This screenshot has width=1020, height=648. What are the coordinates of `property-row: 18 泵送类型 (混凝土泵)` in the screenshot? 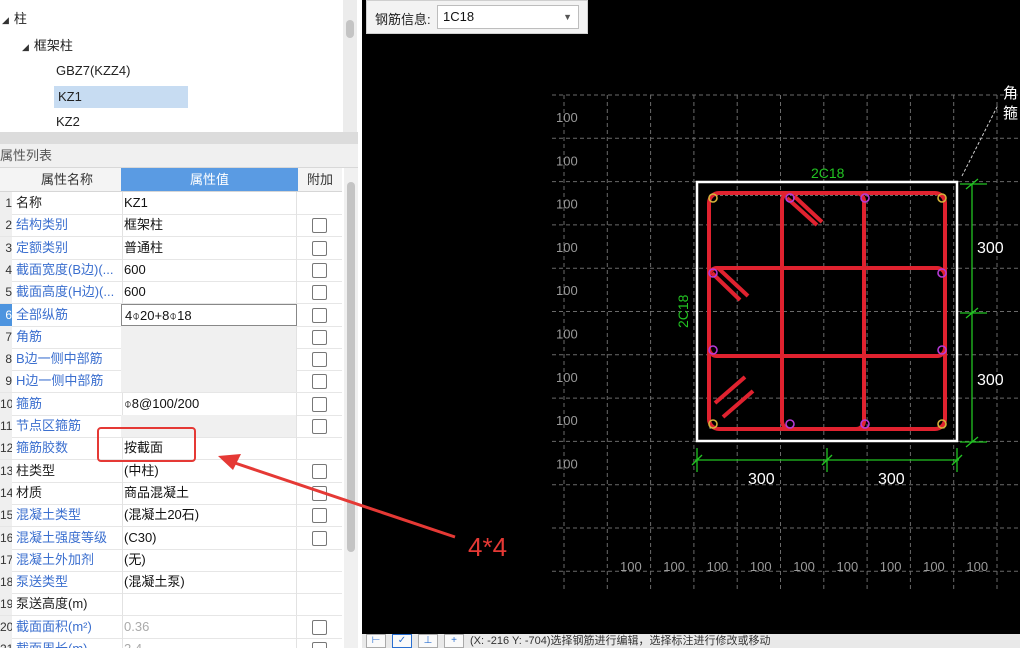 It's located at (171, 583).